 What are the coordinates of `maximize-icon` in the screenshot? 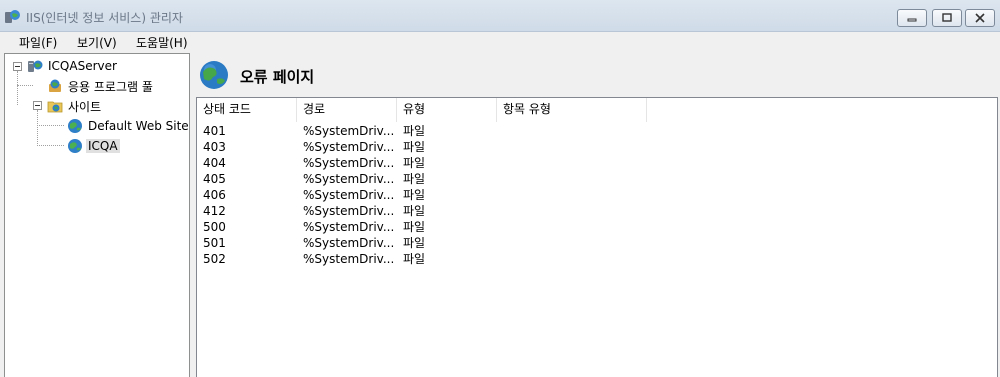 It's located at (947, 17).